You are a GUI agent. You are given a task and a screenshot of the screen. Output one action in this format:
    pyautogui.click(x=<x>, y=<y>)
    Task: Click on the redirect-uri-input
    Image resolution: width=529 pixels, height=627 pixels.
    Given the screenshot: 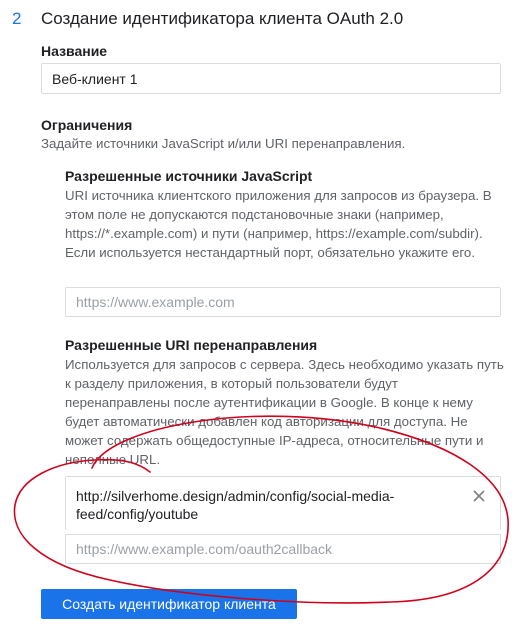 What is the action you would take?
    pyautogui.click(x=283, y=549)
    